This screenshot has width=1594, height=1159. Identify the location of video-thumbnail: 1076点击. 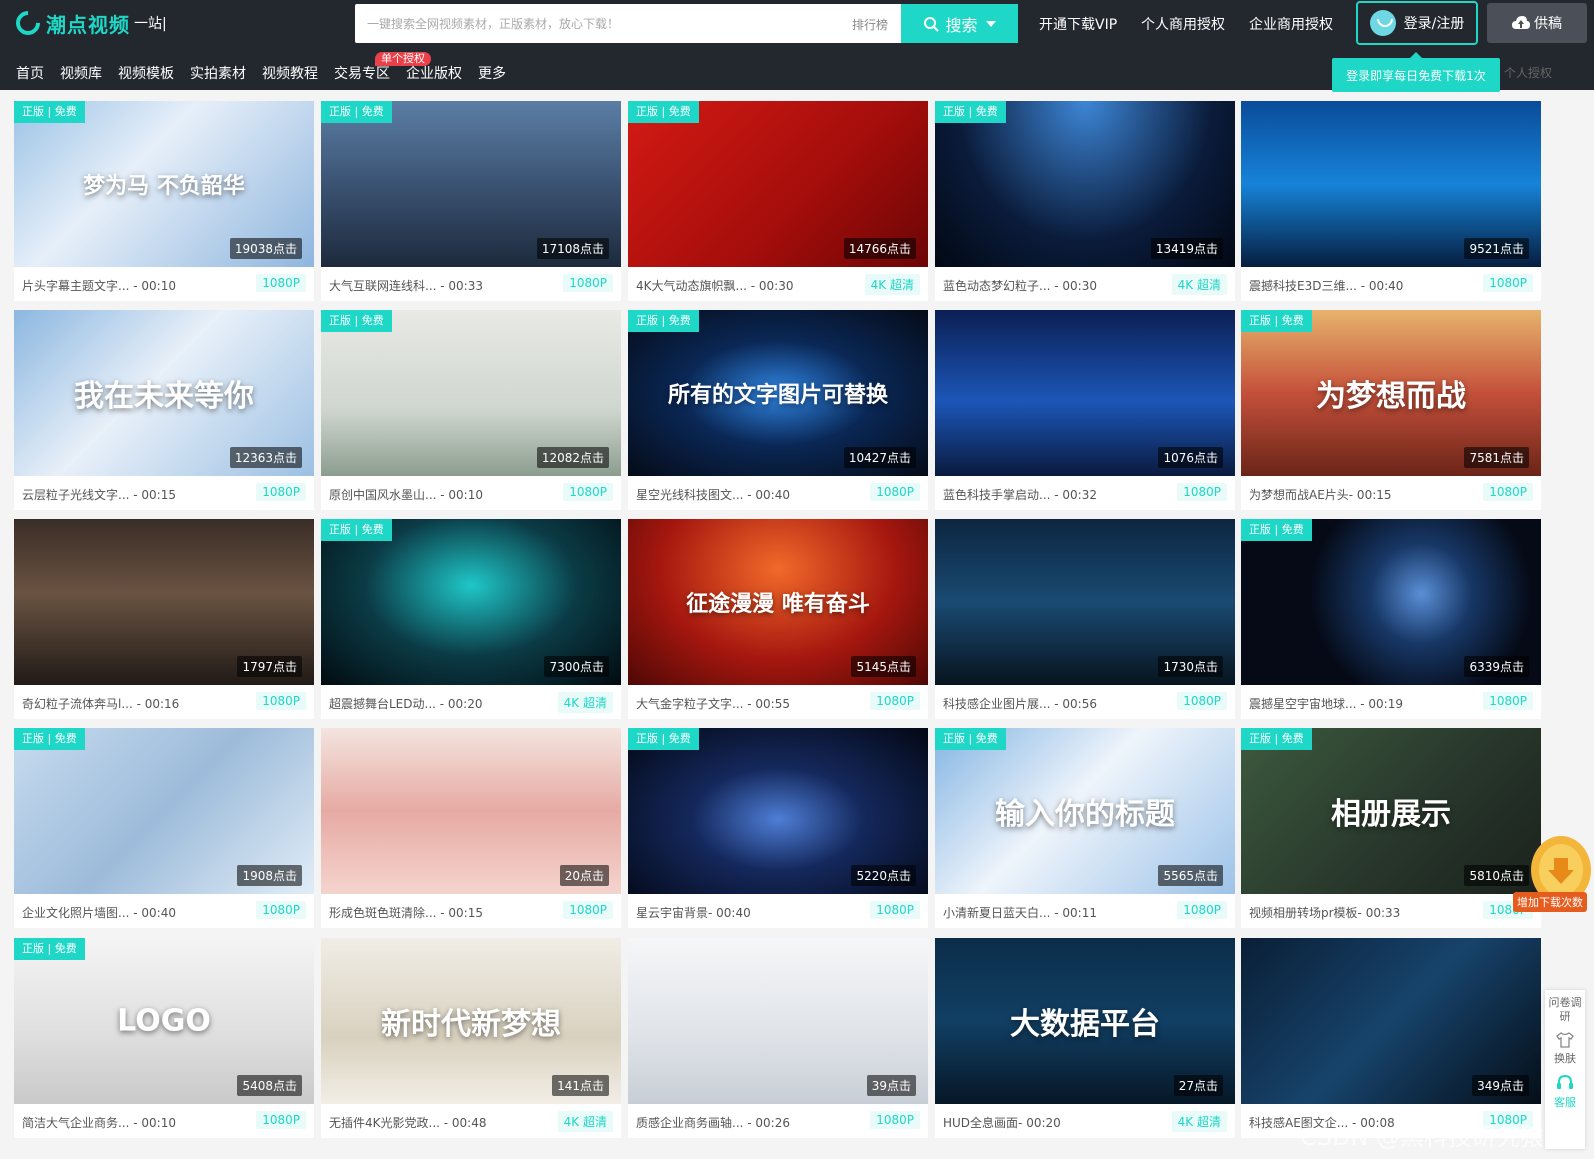
(1085, 393).